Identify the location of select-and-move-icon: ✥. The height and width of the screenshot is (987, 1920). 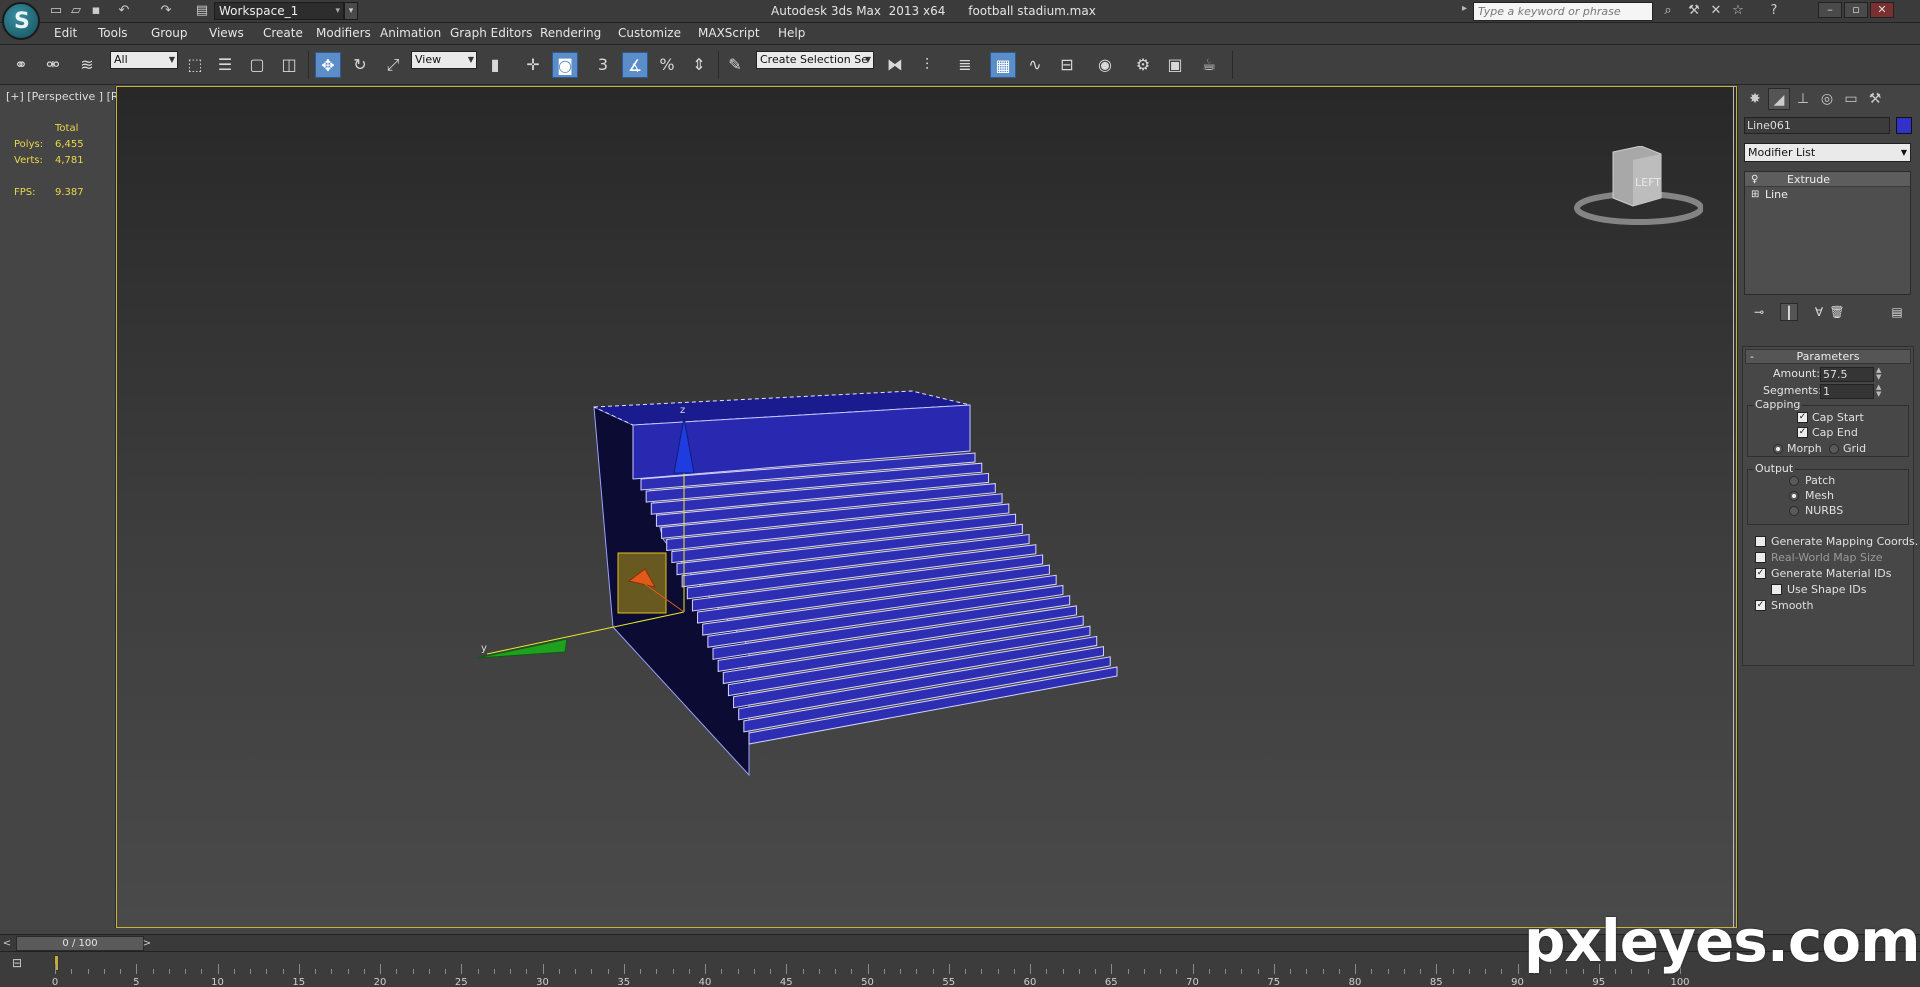
(328, 65).